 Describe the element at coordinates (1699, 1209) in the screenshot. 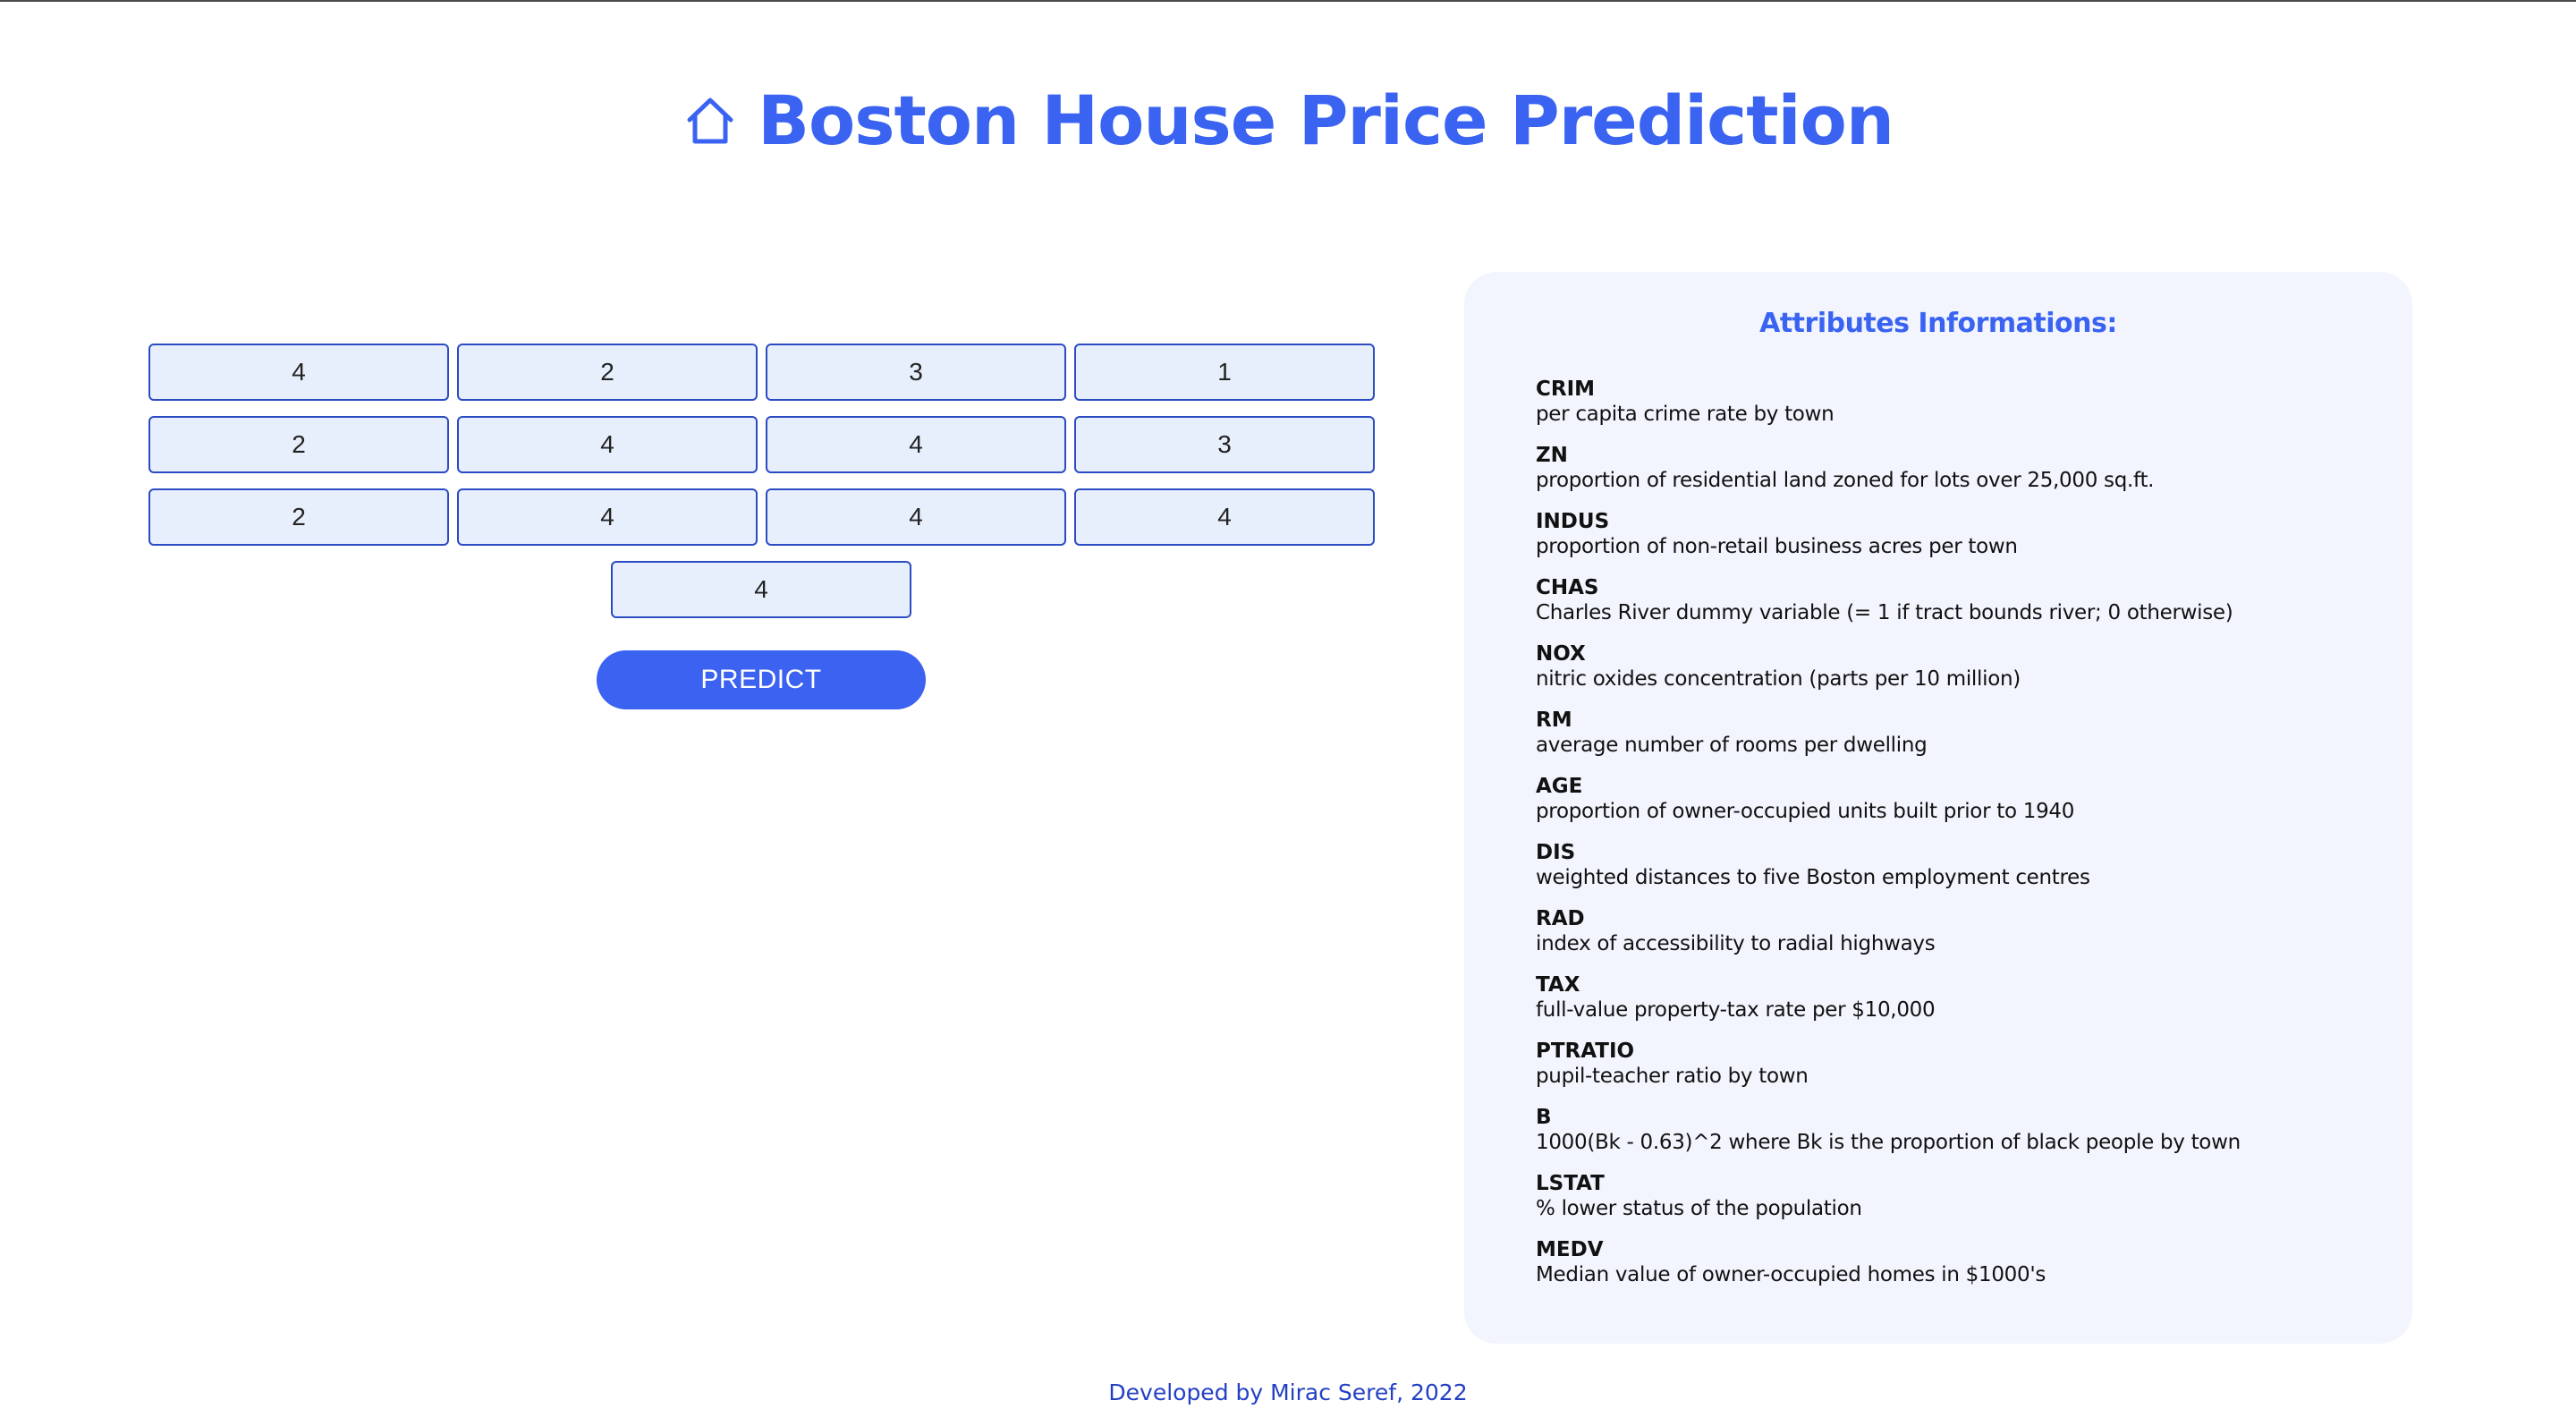

I see `attribute-description: % lower status of the population` at that location.